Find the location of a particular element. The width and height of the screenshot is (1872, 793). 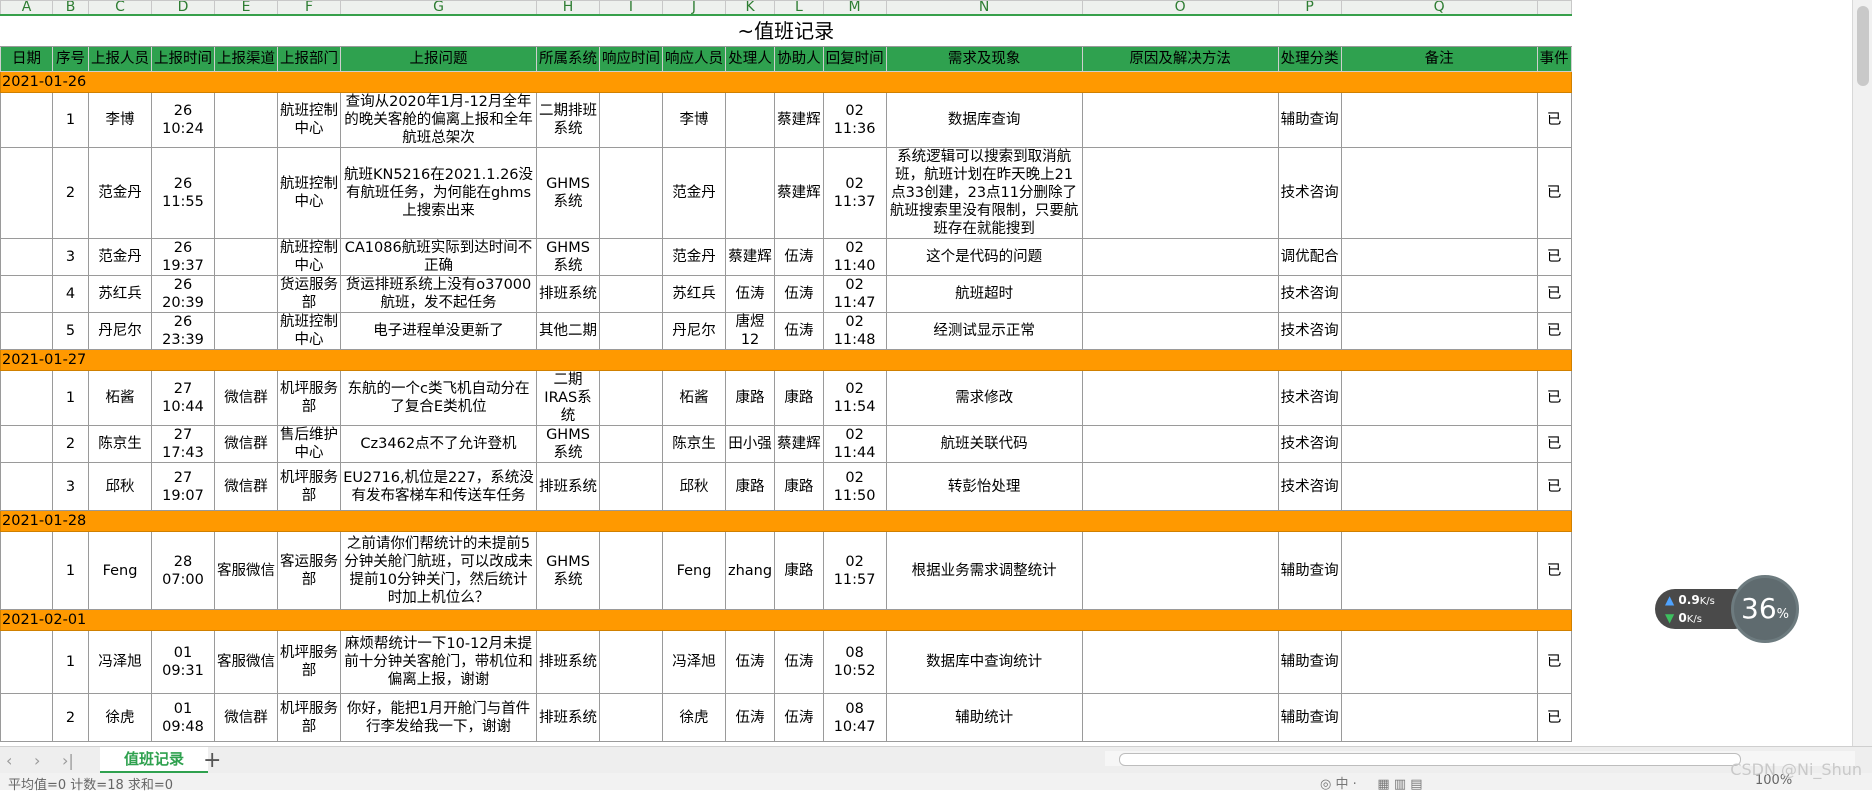

cell-no: 4 is located at coordinates (70, 294).